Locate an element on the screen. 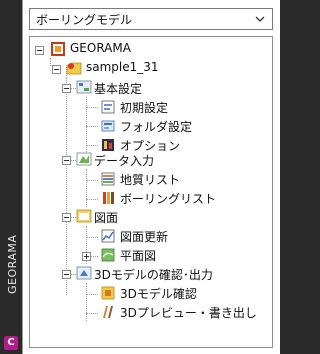 The width and height of the screenshot is (320, 354). tree-group-data-input: データ入力 is located at coordinates (150, 160).